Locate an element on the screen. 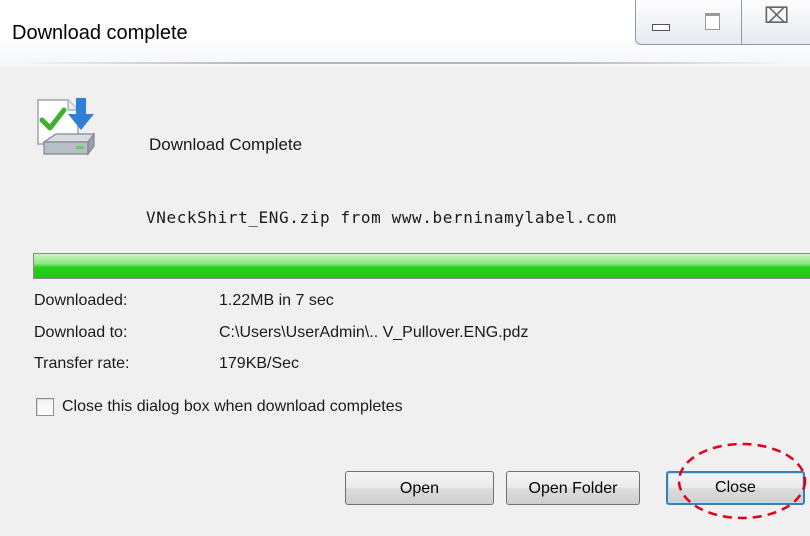  window-title: Download complete is located at coordinates (100, 33).